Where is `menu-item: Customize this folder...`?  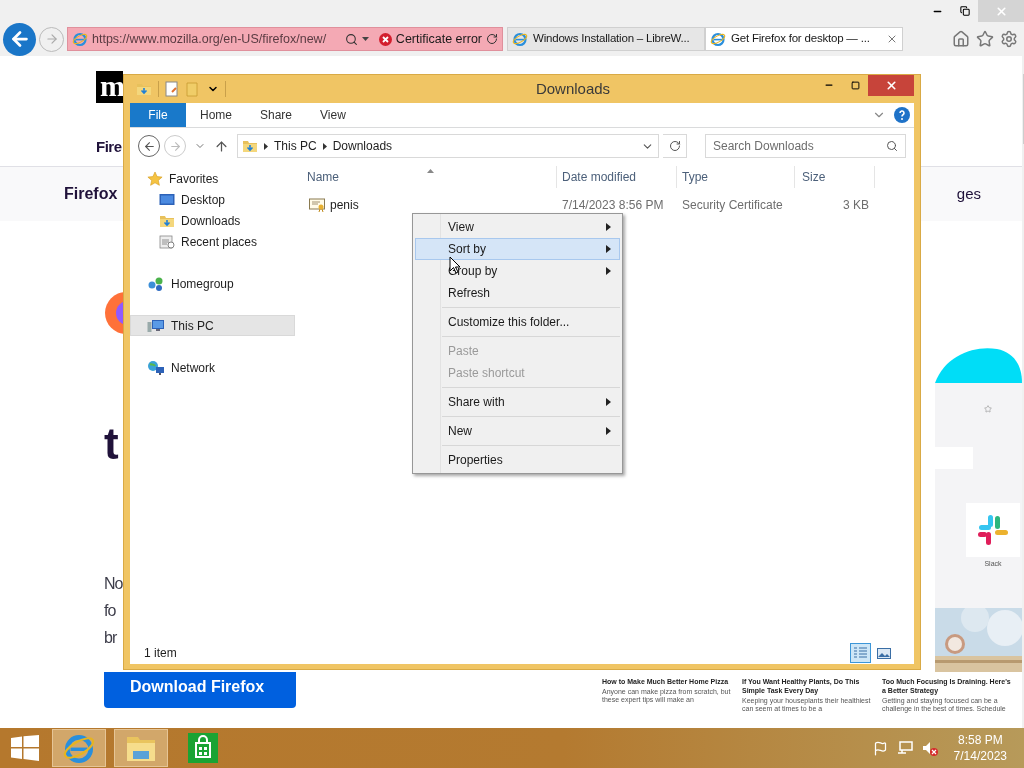
menu-item: Customize this folder... is located at coordinates (517, 322).